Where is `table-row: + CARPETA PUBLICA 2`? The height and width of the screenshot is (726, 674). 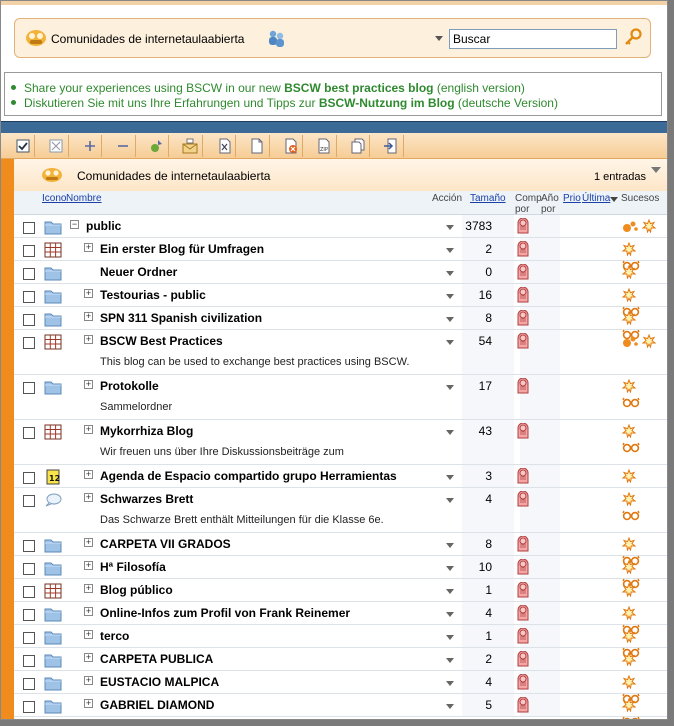
table-row: + CARPETA PUBLICA 2 is located at coordinates (340, 659).